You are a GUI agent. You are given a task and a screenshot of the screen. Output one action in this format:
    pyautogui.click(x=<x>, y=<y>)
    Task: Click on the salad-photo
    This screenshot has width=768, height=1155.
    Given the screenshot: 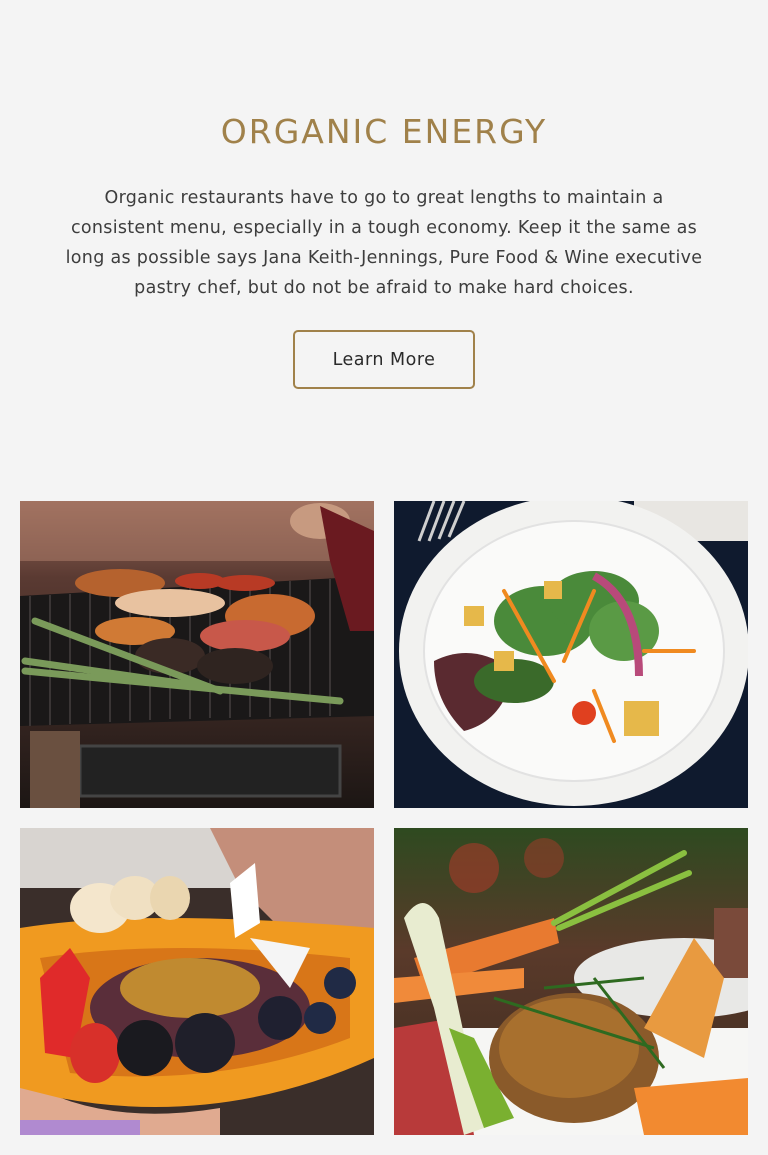 What is the action you would take?
    pyautogui.click(x=571, y=654)
    